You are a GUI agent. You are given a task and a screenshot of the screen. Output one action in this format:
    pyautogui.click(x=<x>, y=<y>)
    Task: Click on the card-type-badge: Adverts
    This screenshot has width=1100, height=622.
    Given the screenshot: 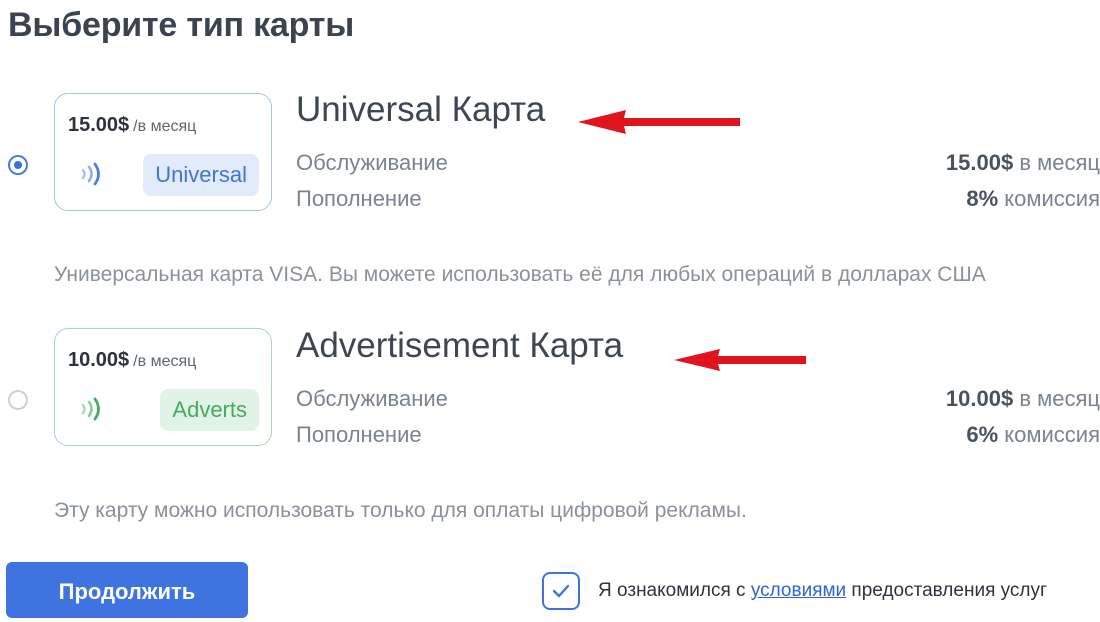 What is the action you would take?
    pyautogui.click(x=209, y=410)
    